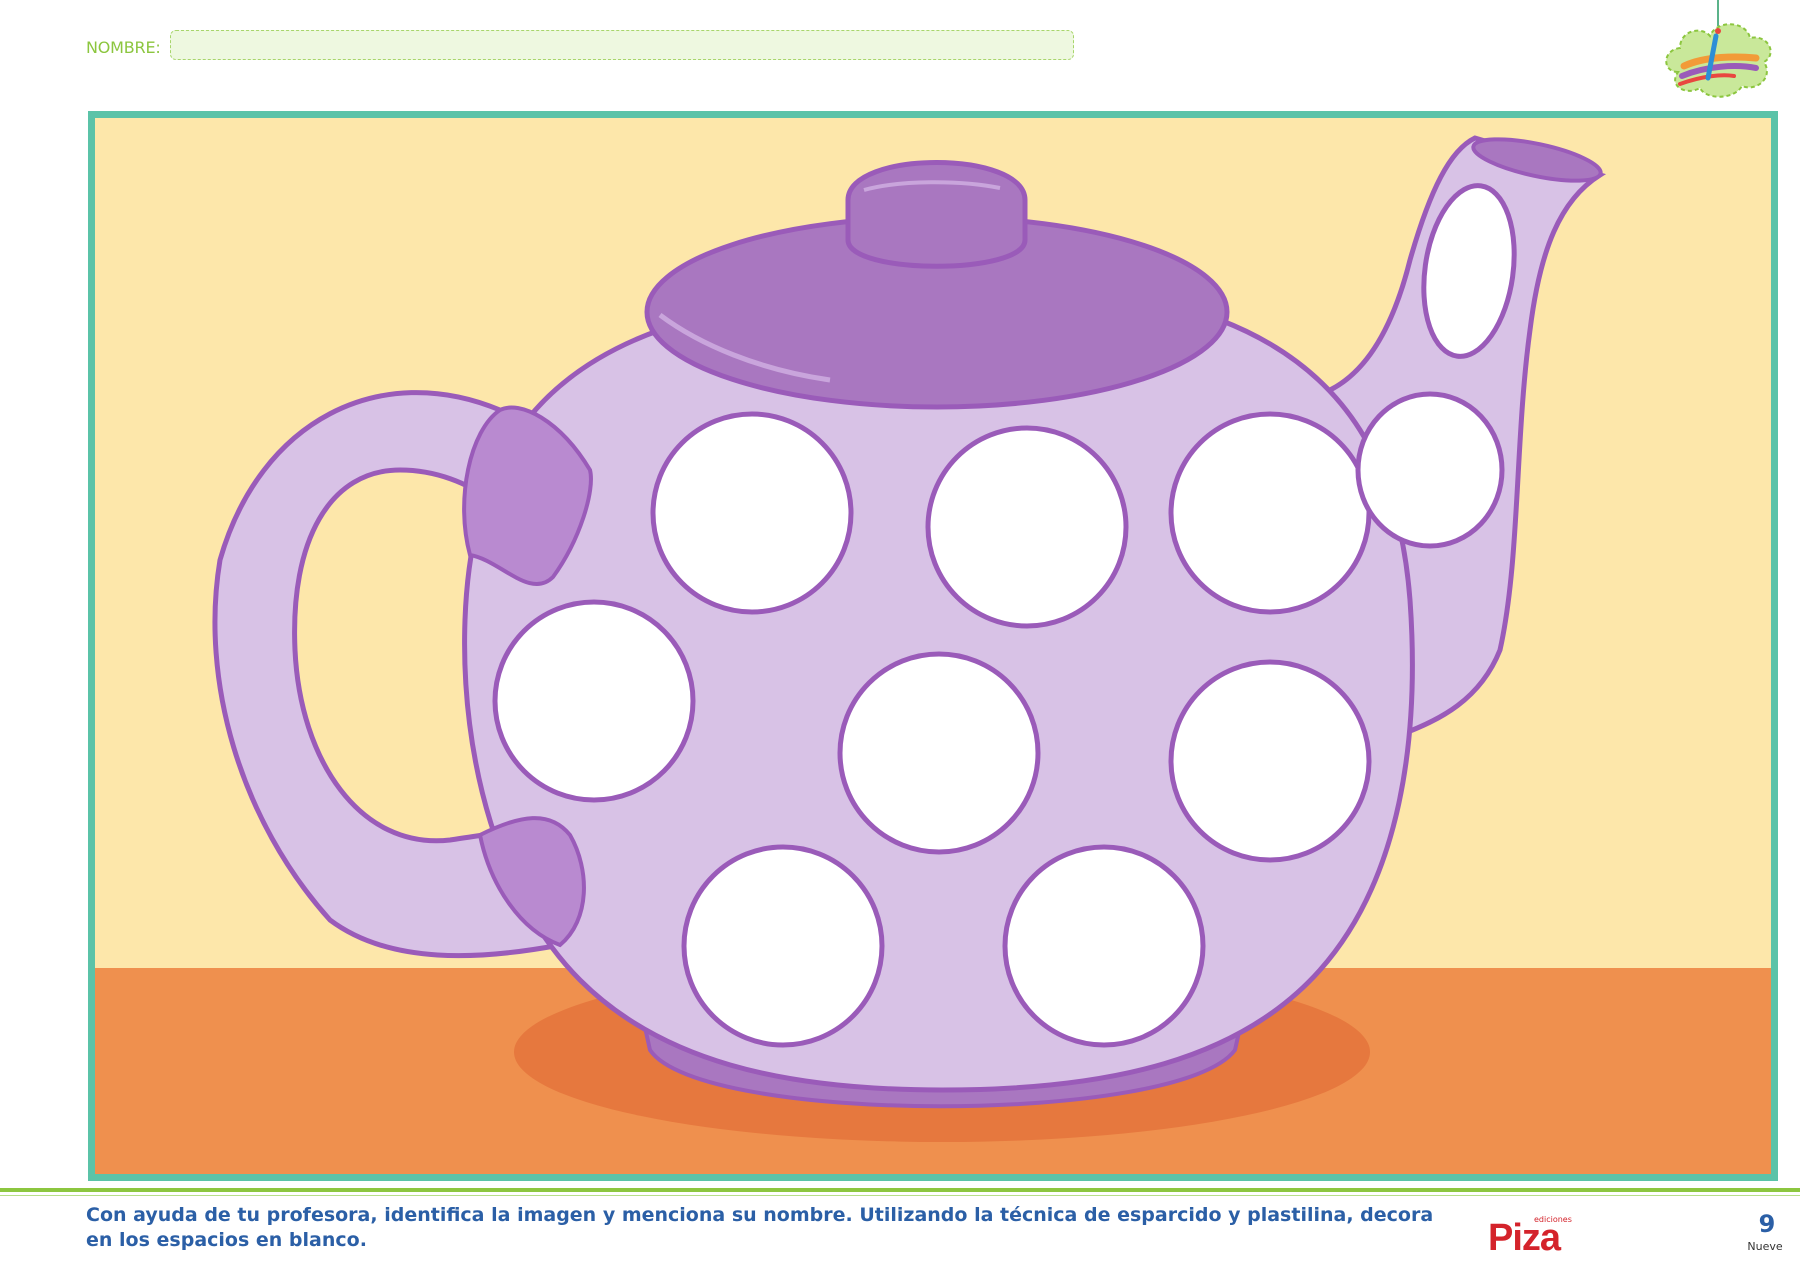 The width and height of the screenshot is (1800, 1279). Describe the element at coordinates (900, 1190) in the screenshot. I see `footer-rule` at that location.